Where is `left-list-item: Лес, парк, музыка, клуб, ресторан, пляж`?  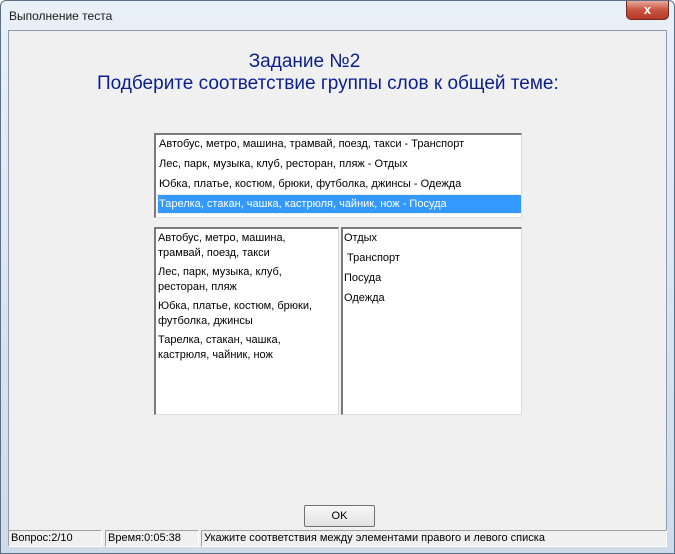 left-list-item: Лес, парк, музыка, клуб, ресторан, пляж is located at coordinates (243, 280).